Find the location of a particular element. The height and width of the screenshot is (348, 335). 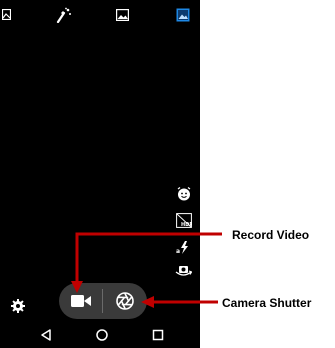

navigation-bar is located at coordinates (100, 335).